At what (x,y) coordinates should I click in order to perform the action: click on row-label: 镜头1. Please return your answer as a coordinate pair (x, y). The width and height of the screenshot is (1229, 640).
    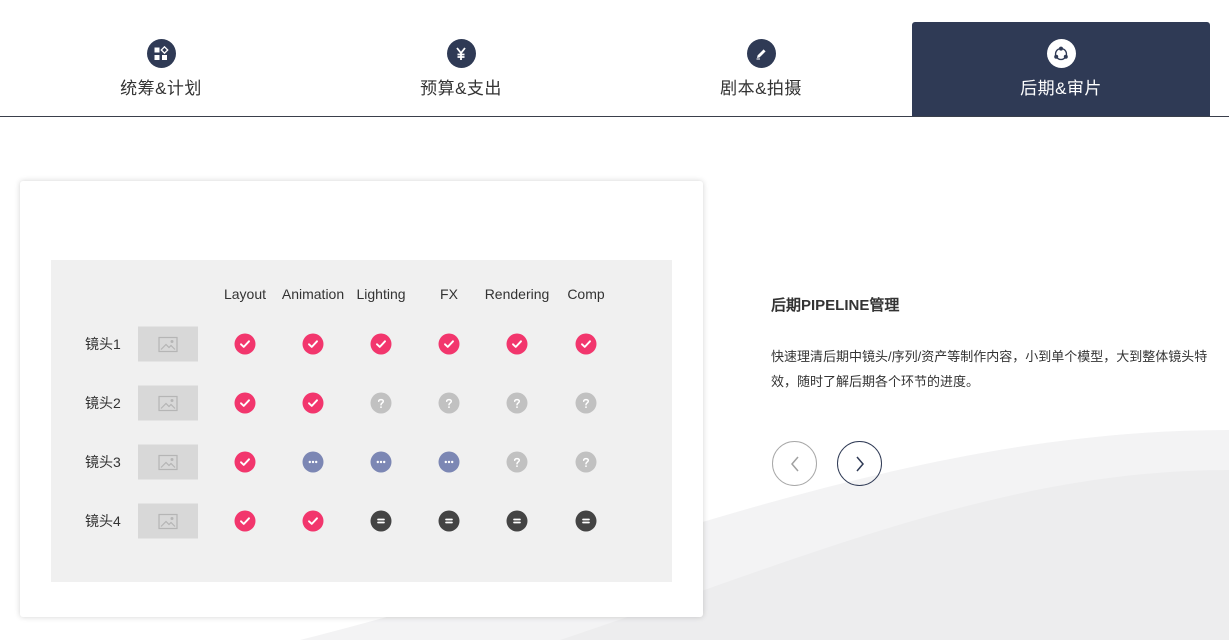
    Looking at the image, I should click on (103, 344).